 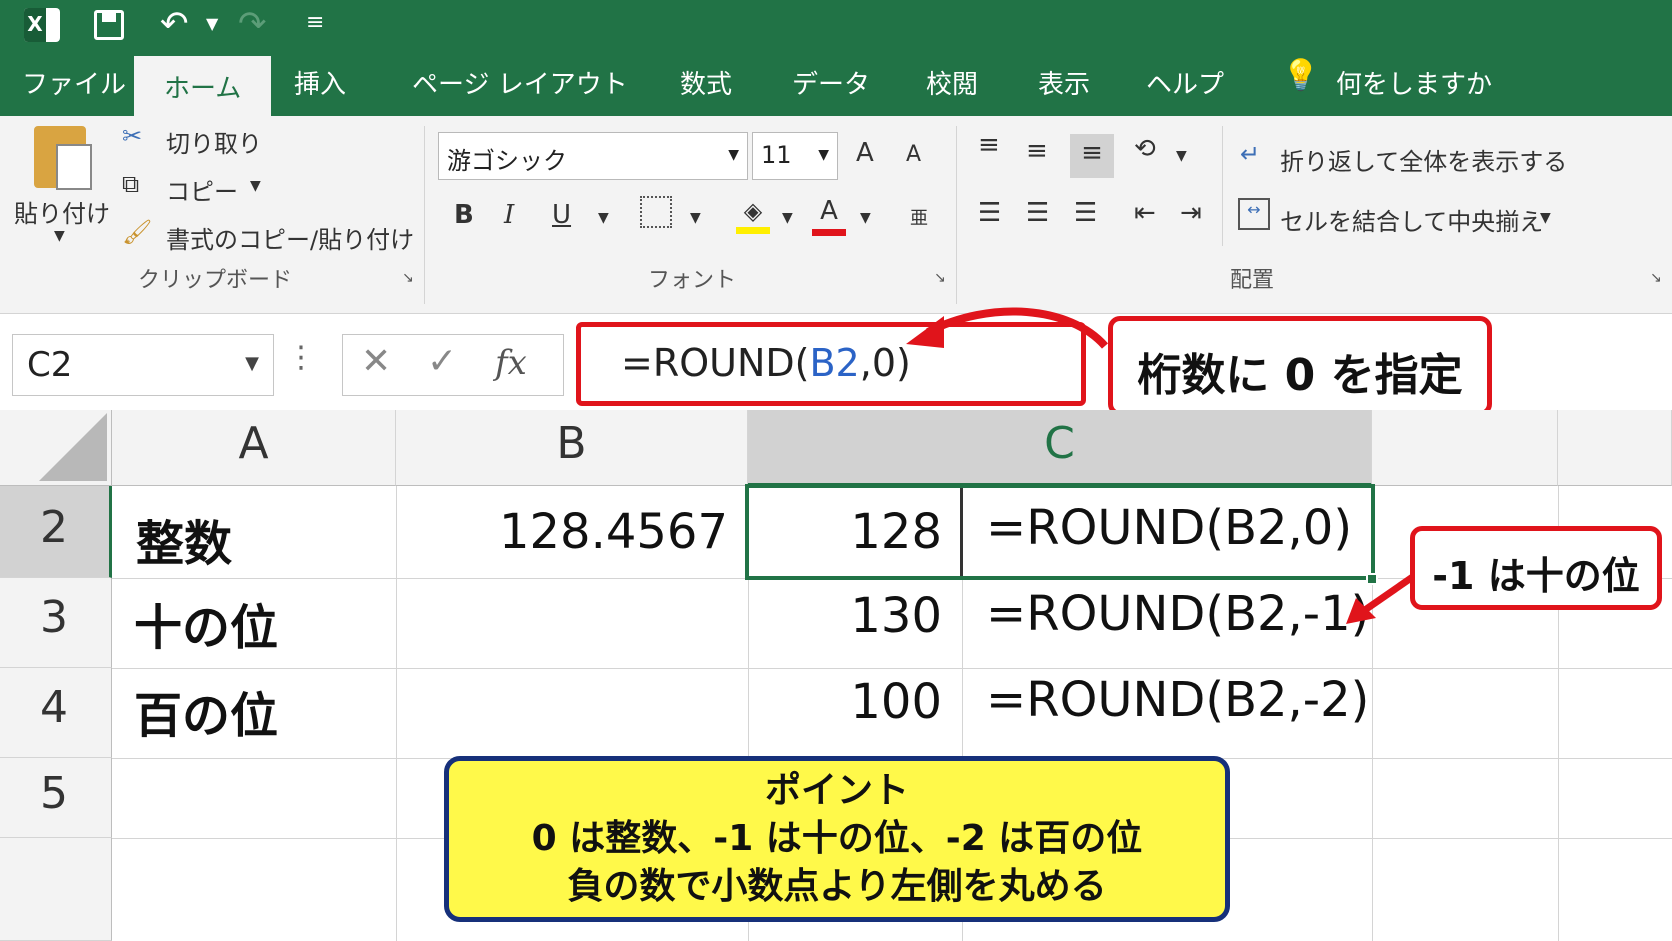 What do you see at coordinates (1145, 149) in the screenshot?
I see `orientation-icon: ⟲` at bounding box center [1145, 149].